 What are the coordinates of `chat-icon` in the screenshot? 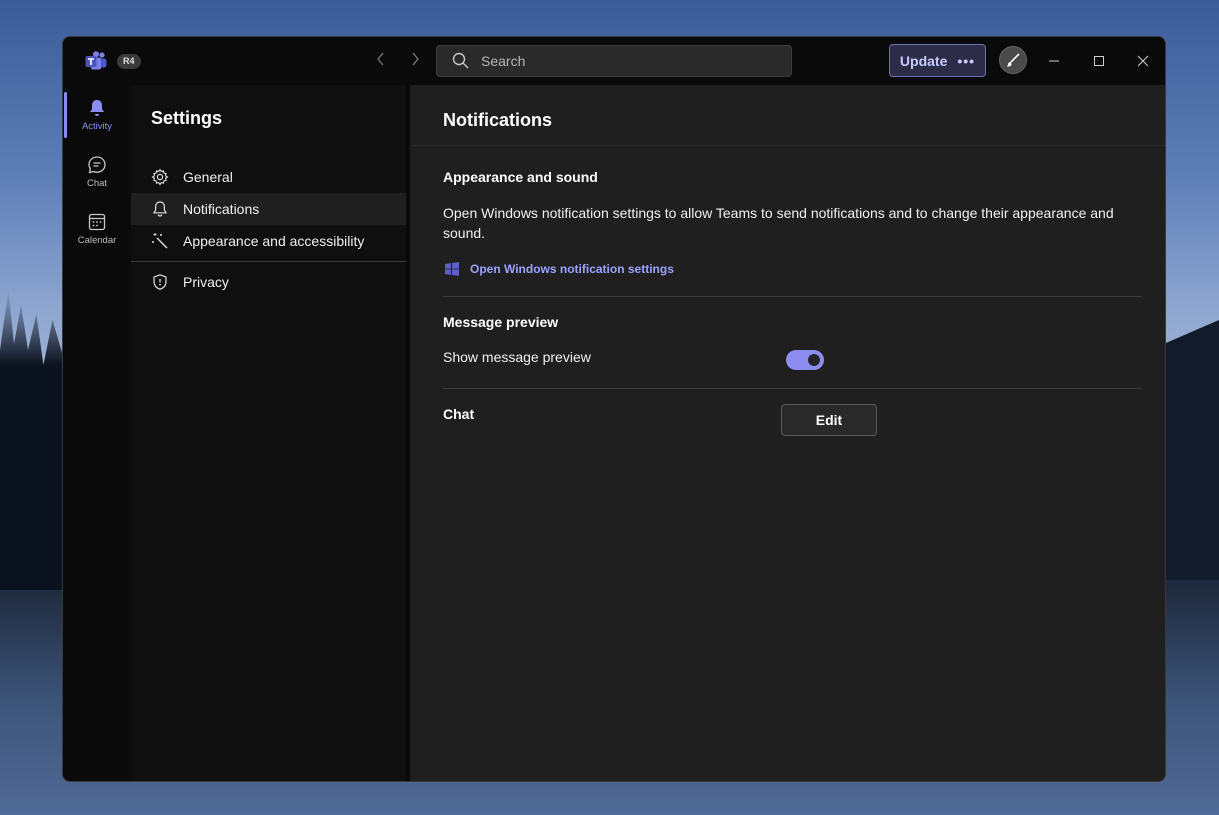 It's located at (97, 165).